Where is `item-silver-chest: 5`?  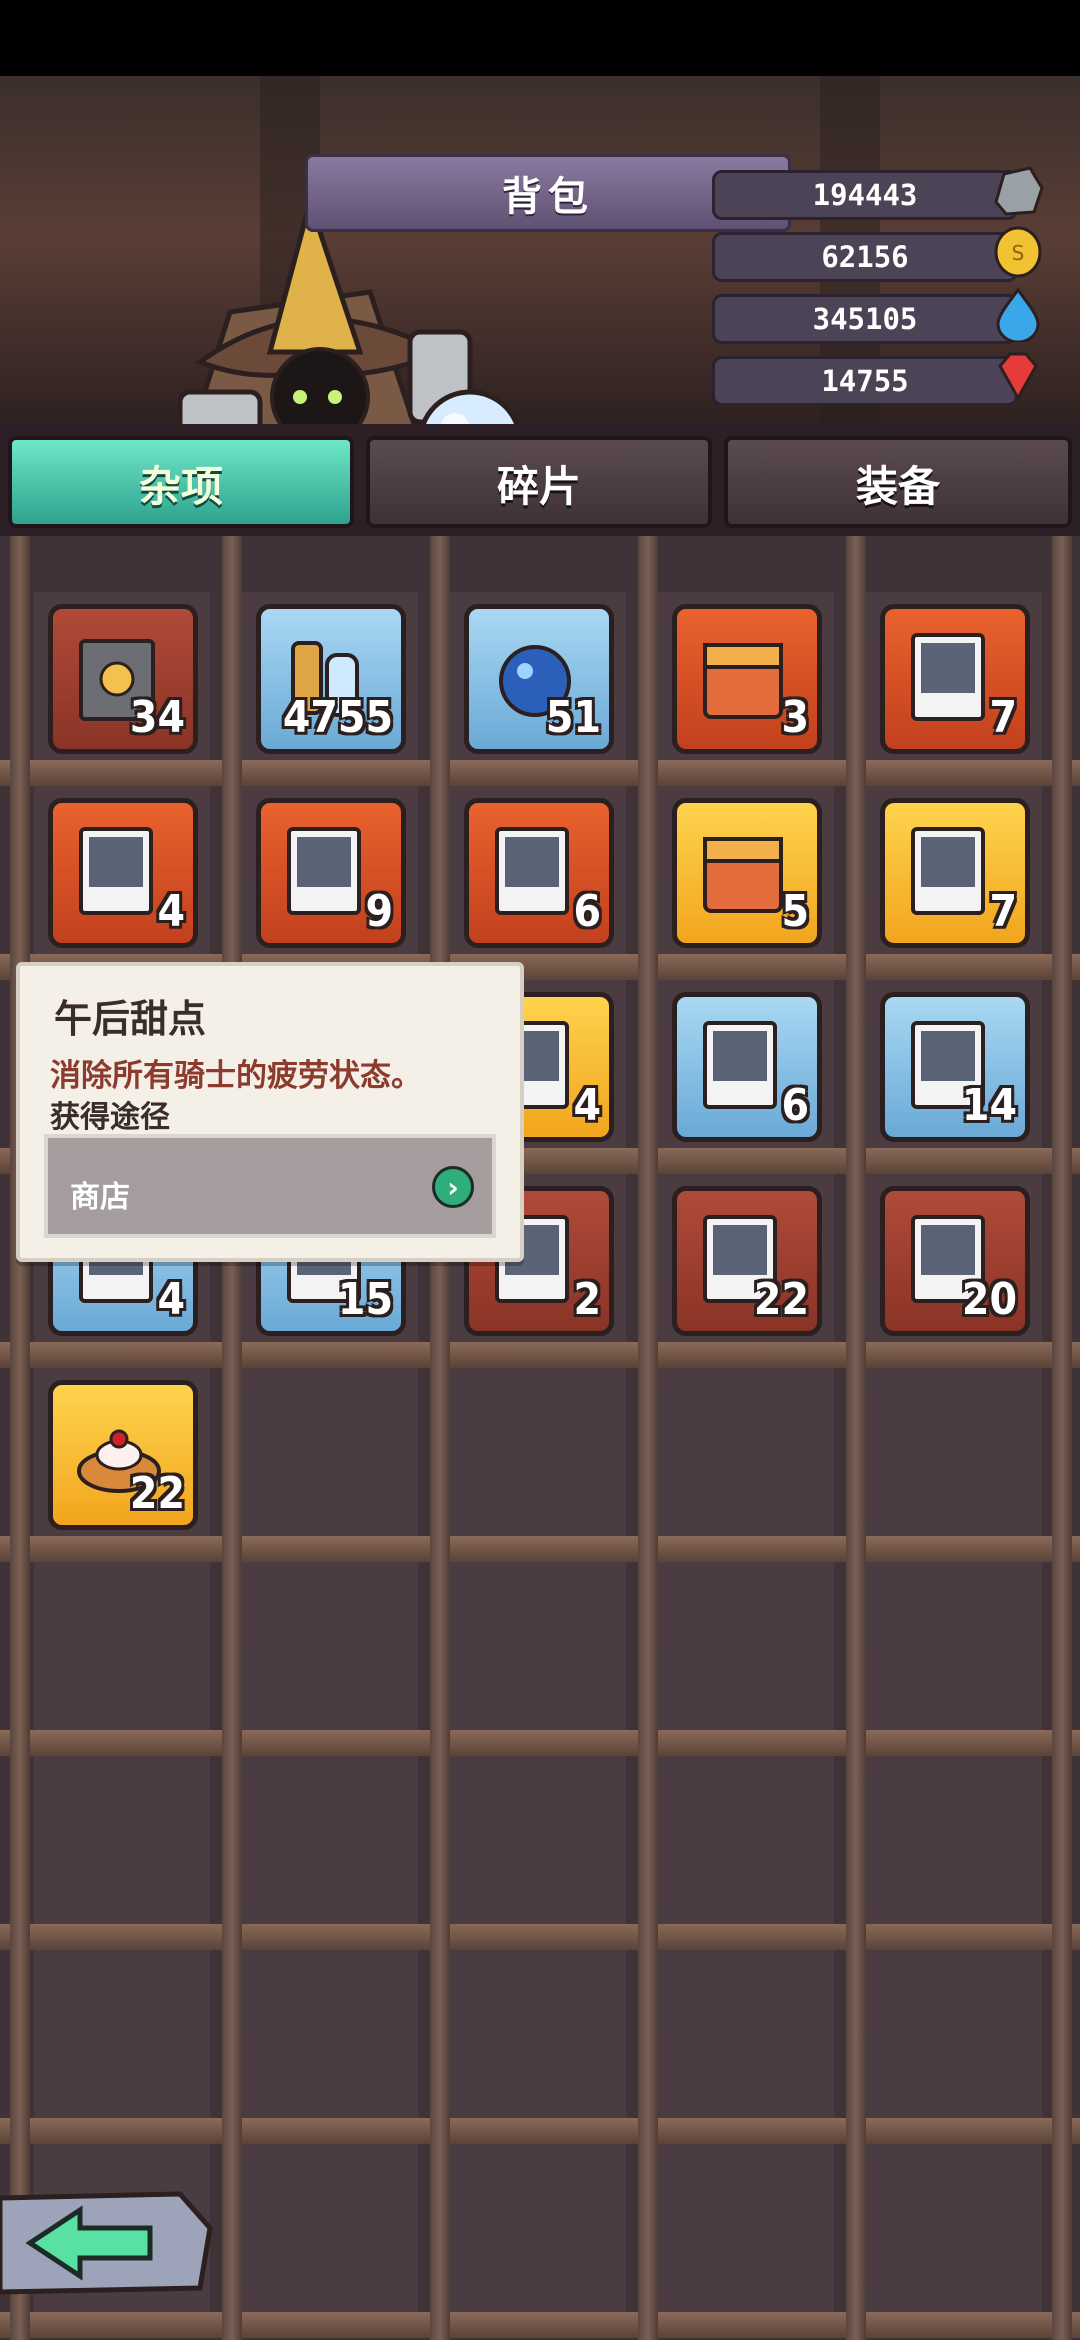
item-silver-chest: 5 is located at coordinates (747, 873).